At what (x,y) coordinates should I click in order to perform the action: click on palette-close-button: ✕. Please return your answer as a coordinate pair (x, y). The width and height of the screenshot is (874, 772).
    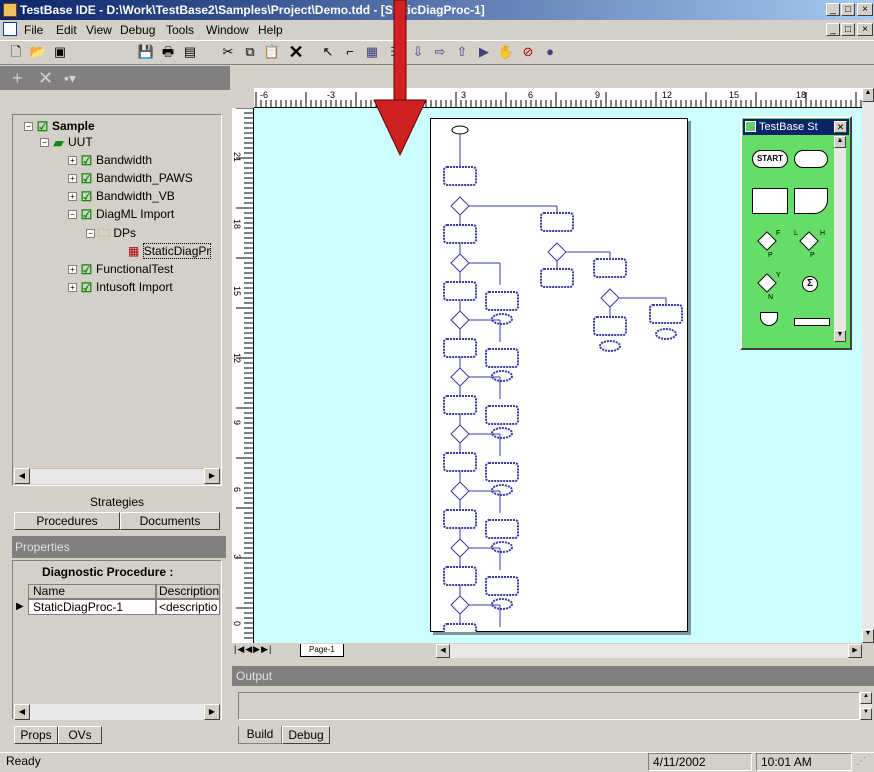
    Looking at the image, I should click on (840, 127).